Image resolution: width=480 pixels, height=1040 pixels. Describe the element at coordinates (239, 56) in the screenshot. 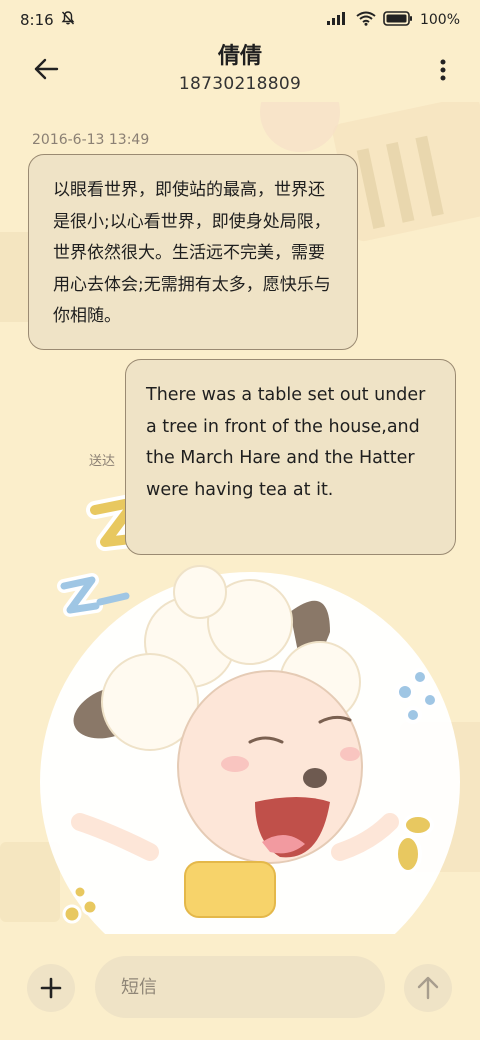

I see `contact-name: 倩倩` at that location.